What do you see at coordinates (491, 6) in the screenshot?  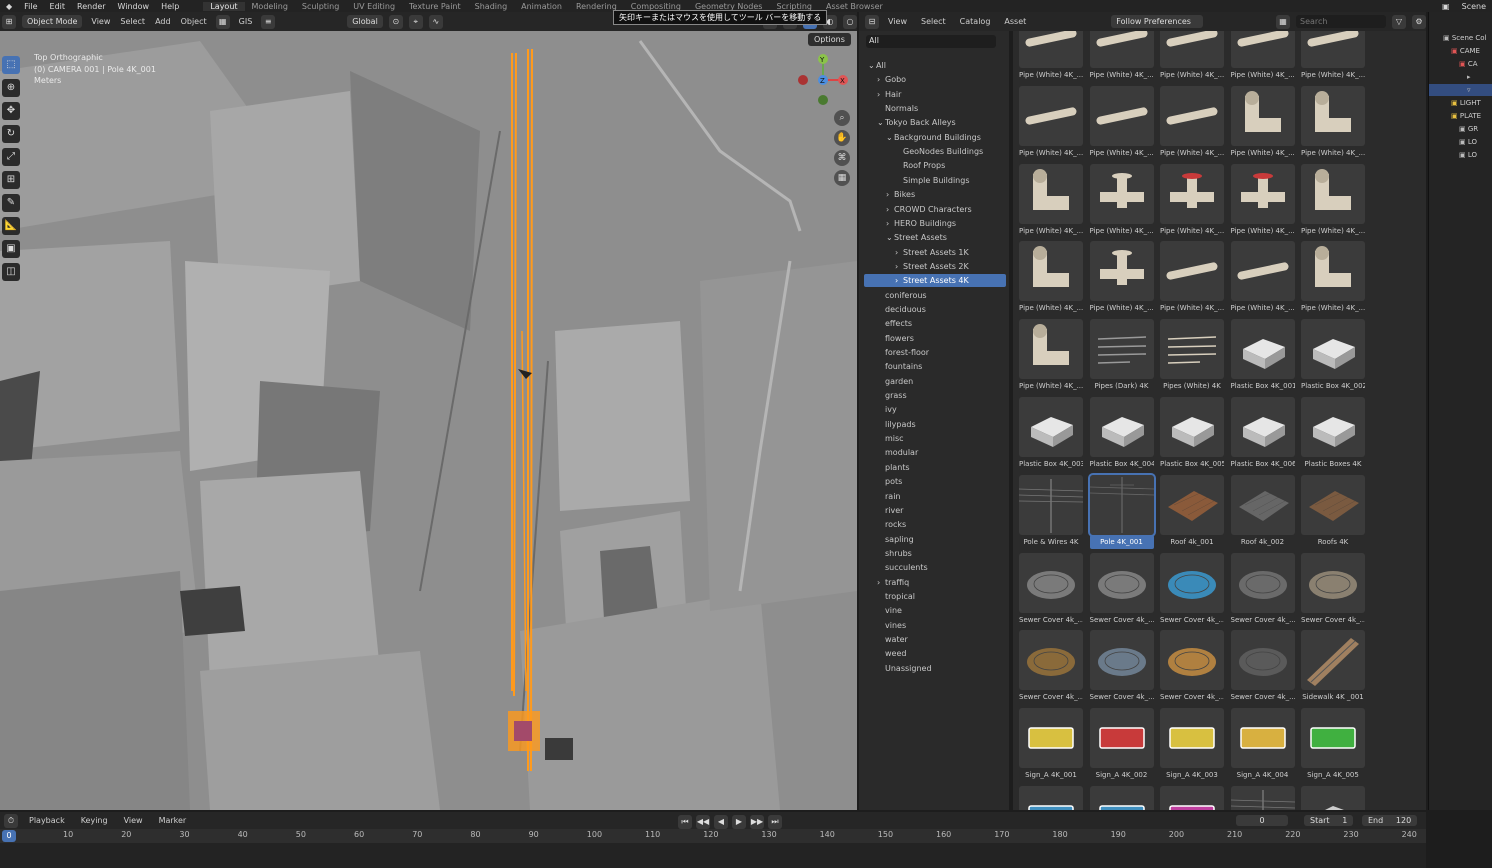 I see `workspace-tab: Shading` at bounding box center [491, 6].